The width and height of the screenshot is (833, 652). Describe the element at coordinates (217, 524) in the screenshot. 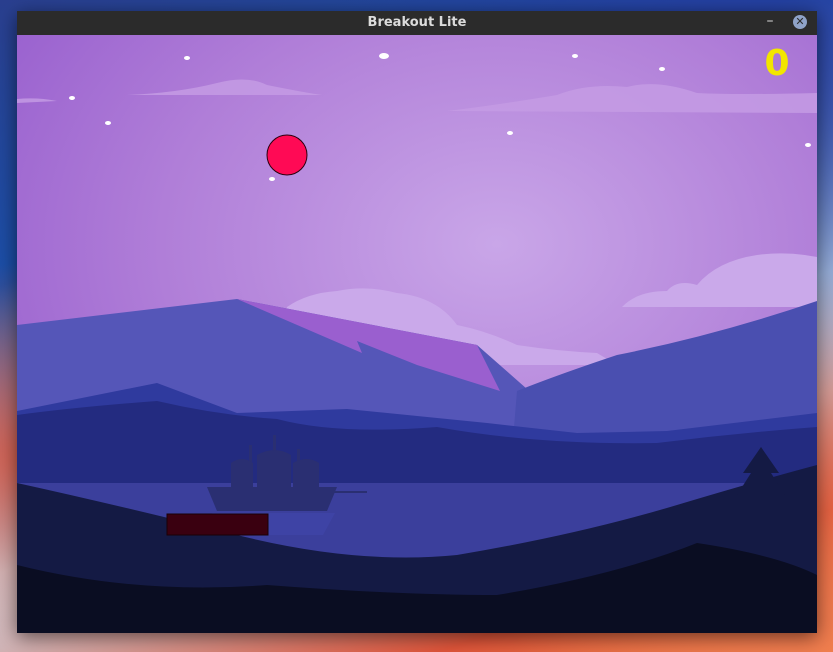

I see `paddle` at that location.